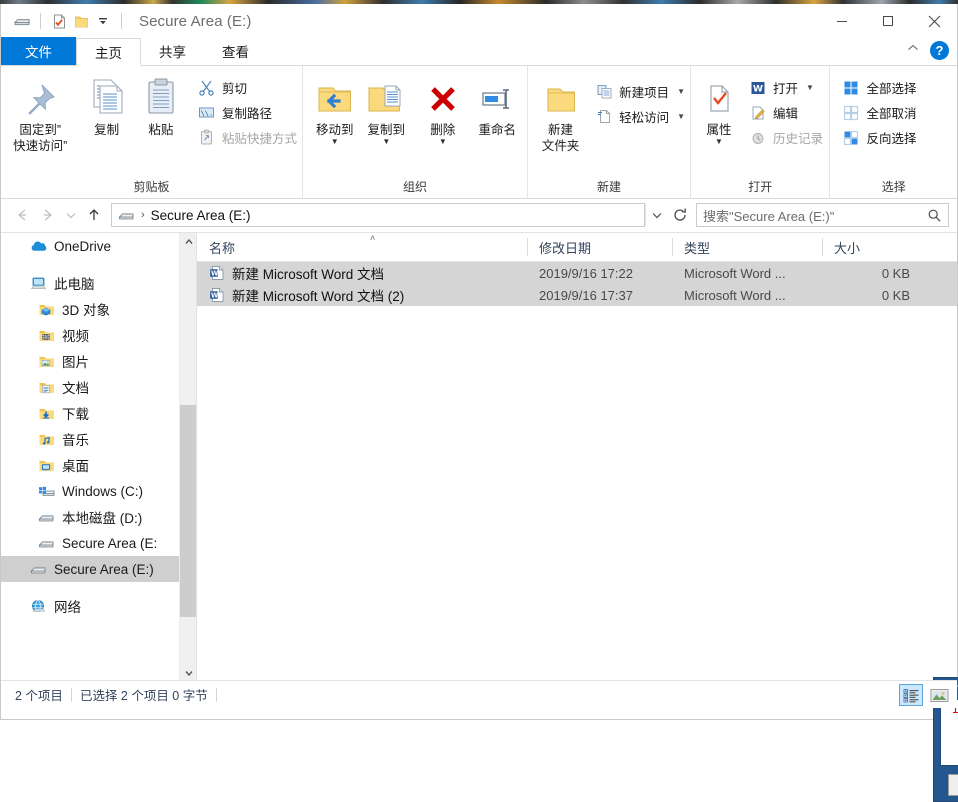 The width and height of the screenshot is (958, 802). Describe the element at coordinates (939, 695) in the screenshot. I see `thumbnails-view-button` at that location.